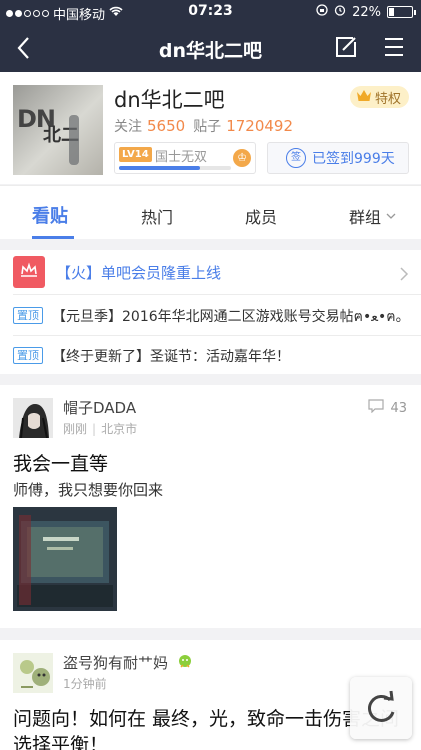 This screenshot has width=421, height=750. Describe the element at coordinates (210, 48) in the screenshot. I see `nav-bar: dn华北二吧` at that location.